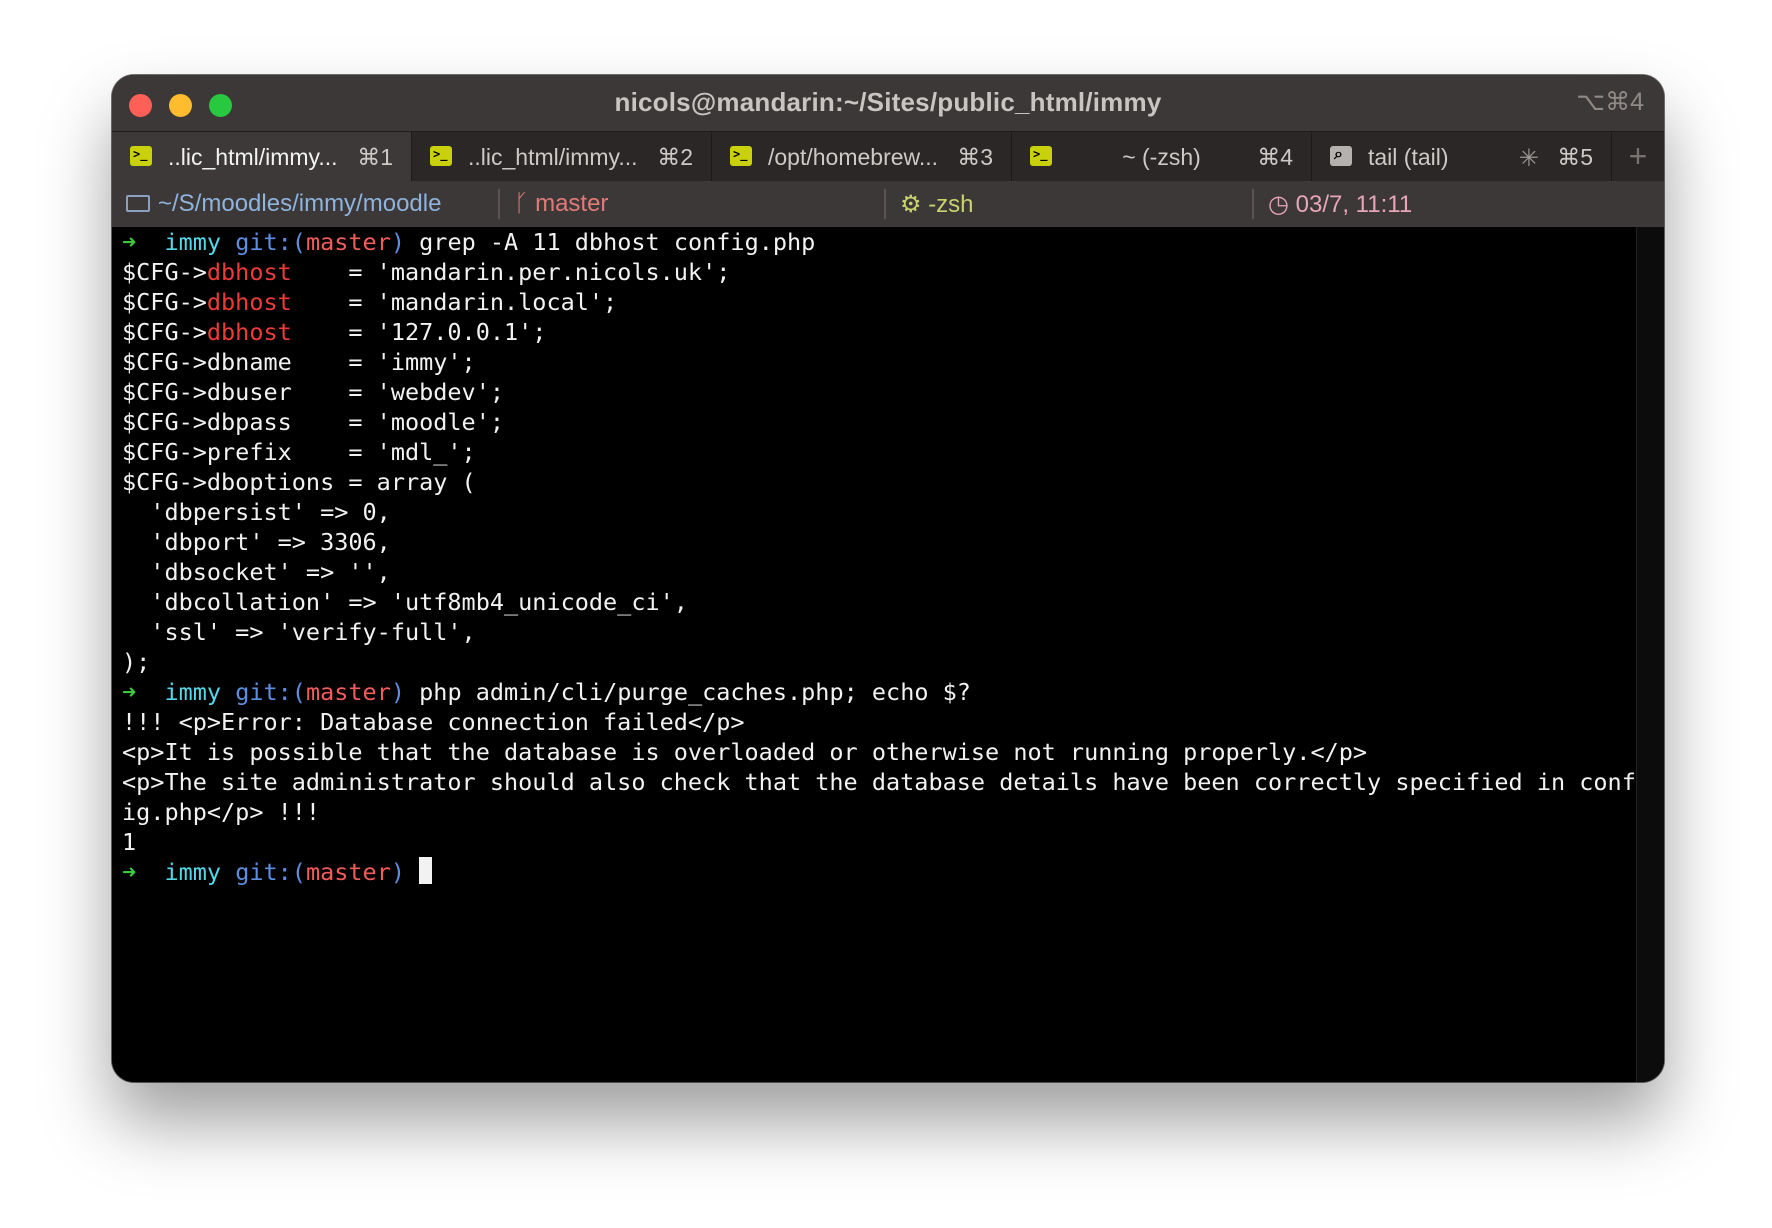  What do you see at coordinates (256, 572) in the screenshot?
I see `output-line: 'dbsocket' => '',` at bounding box center [256, 572].